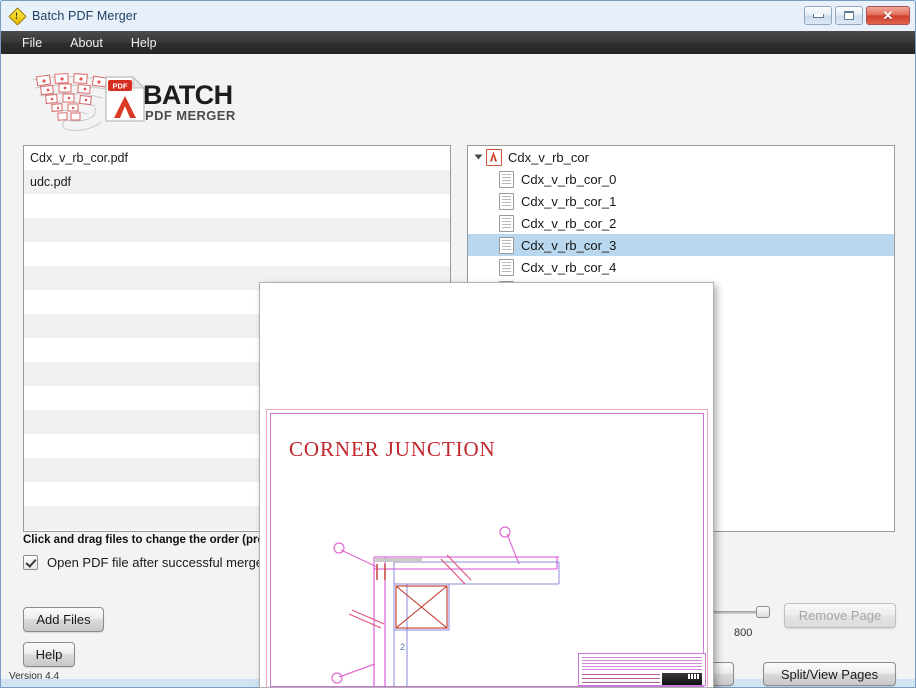 The width and height of the screenshot is (916, 688). I want to click on tree-item-label: Cdx_v_rb_cor_3, so click(569, 245).